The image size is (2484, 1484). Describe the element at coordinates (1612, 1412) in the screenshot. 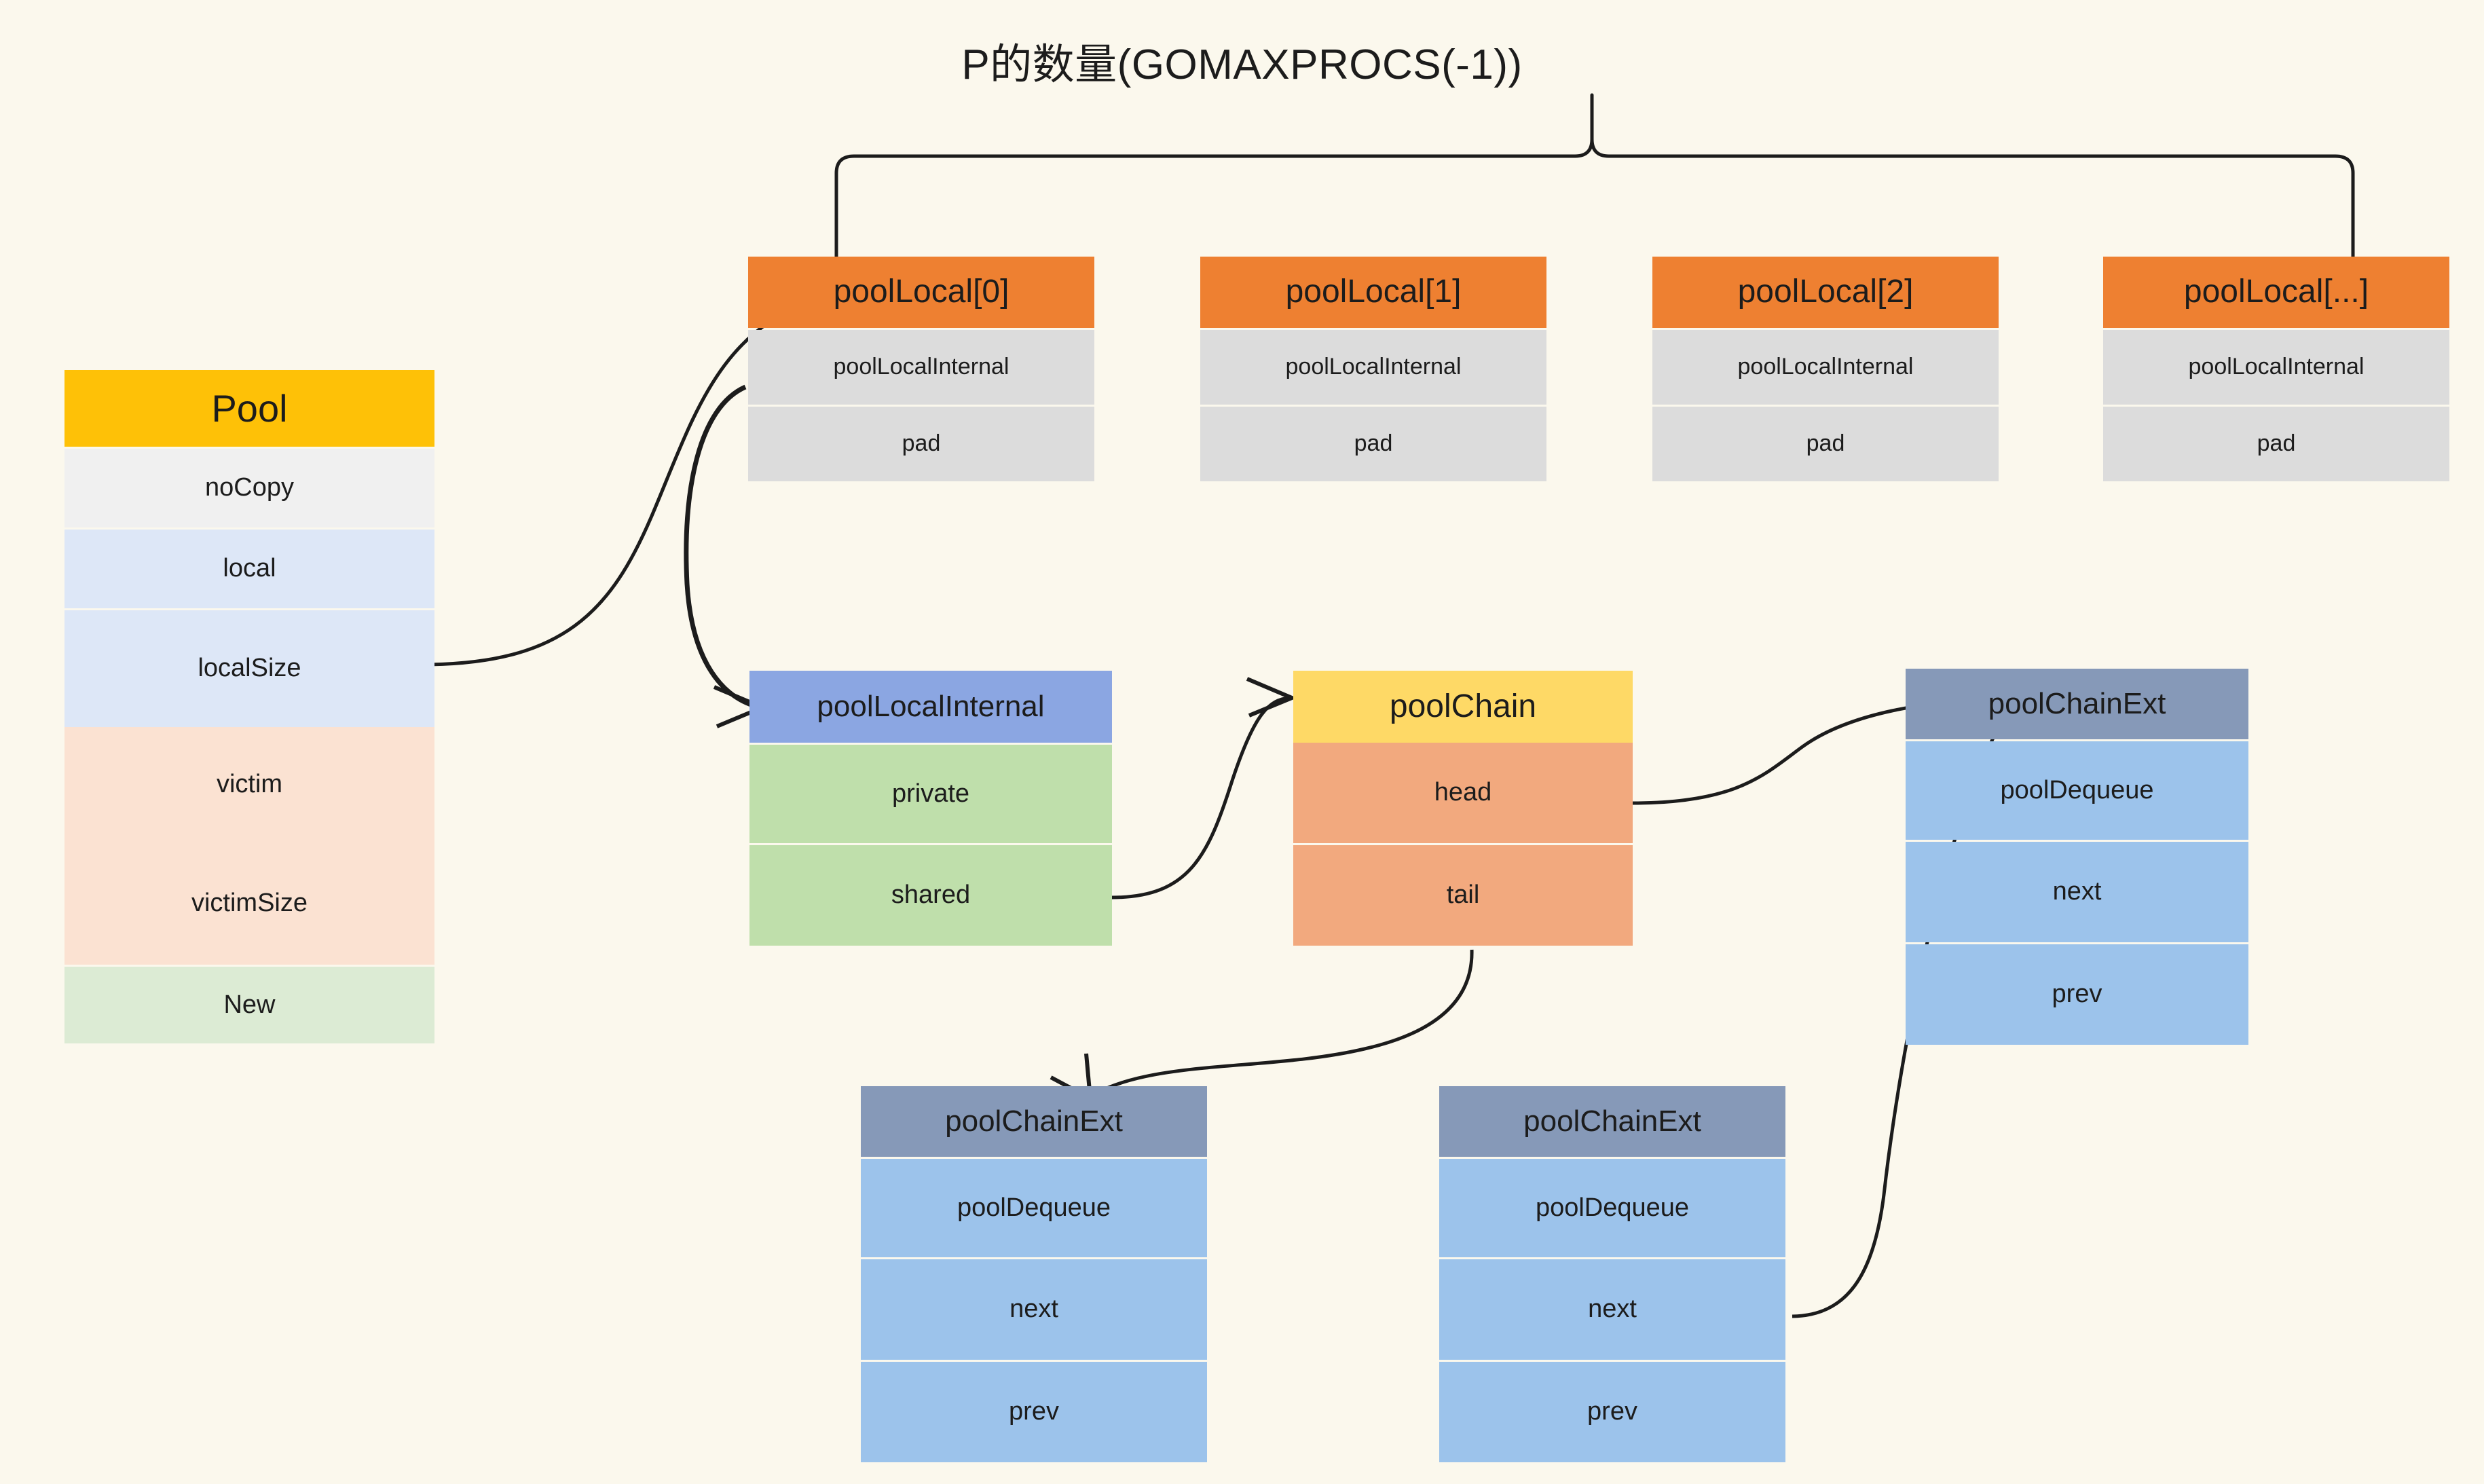

I see `poolchainext-bottom-mid-field-prev: prev` at that location.